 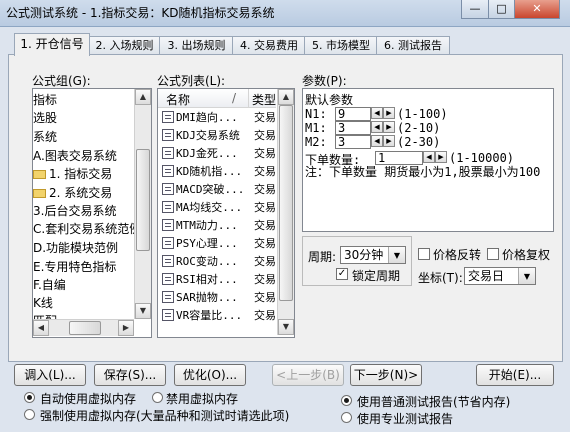 What do you see at coordinates (373, 255) in the screenshot?
I see `period-select: 30分钟 ▼` at bounding box center [373, 255].